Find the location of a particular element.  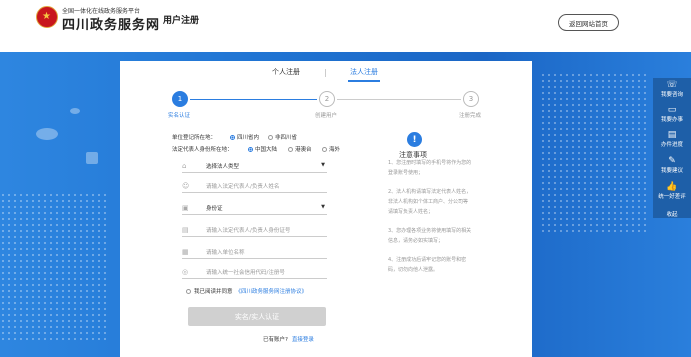

step-2-label: 创建用户 is located at coordinates (326, 116).